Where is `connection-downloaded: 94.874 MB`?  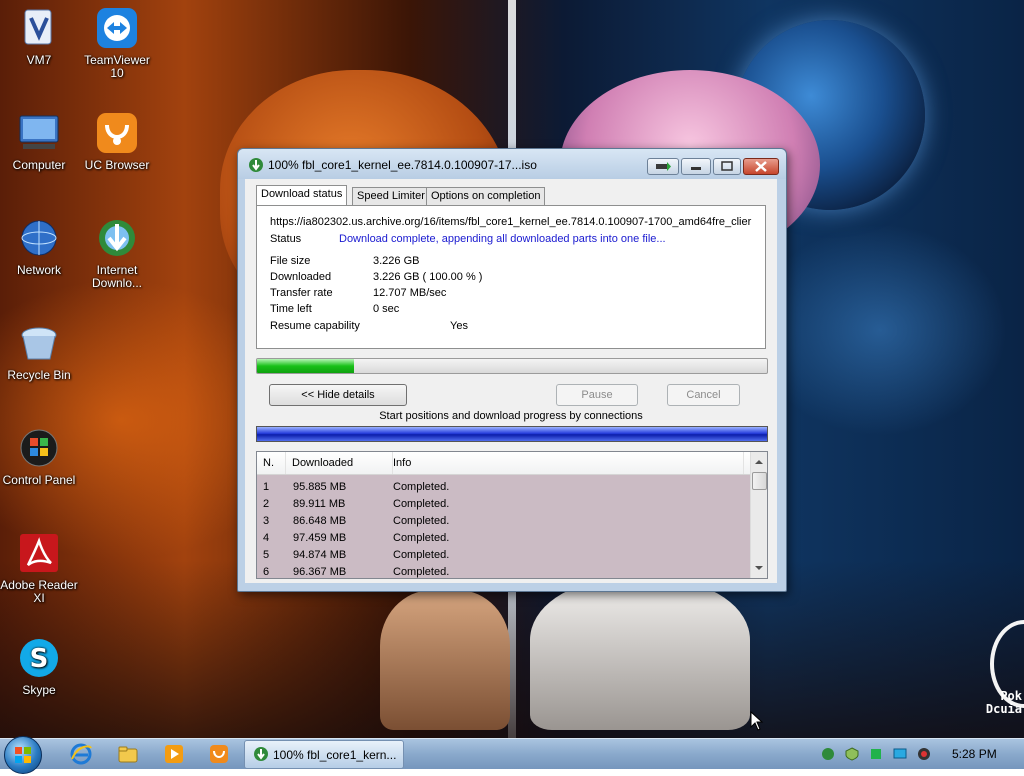 connection-downloaded: 94.874 MB is located at coordinates (320, 555).